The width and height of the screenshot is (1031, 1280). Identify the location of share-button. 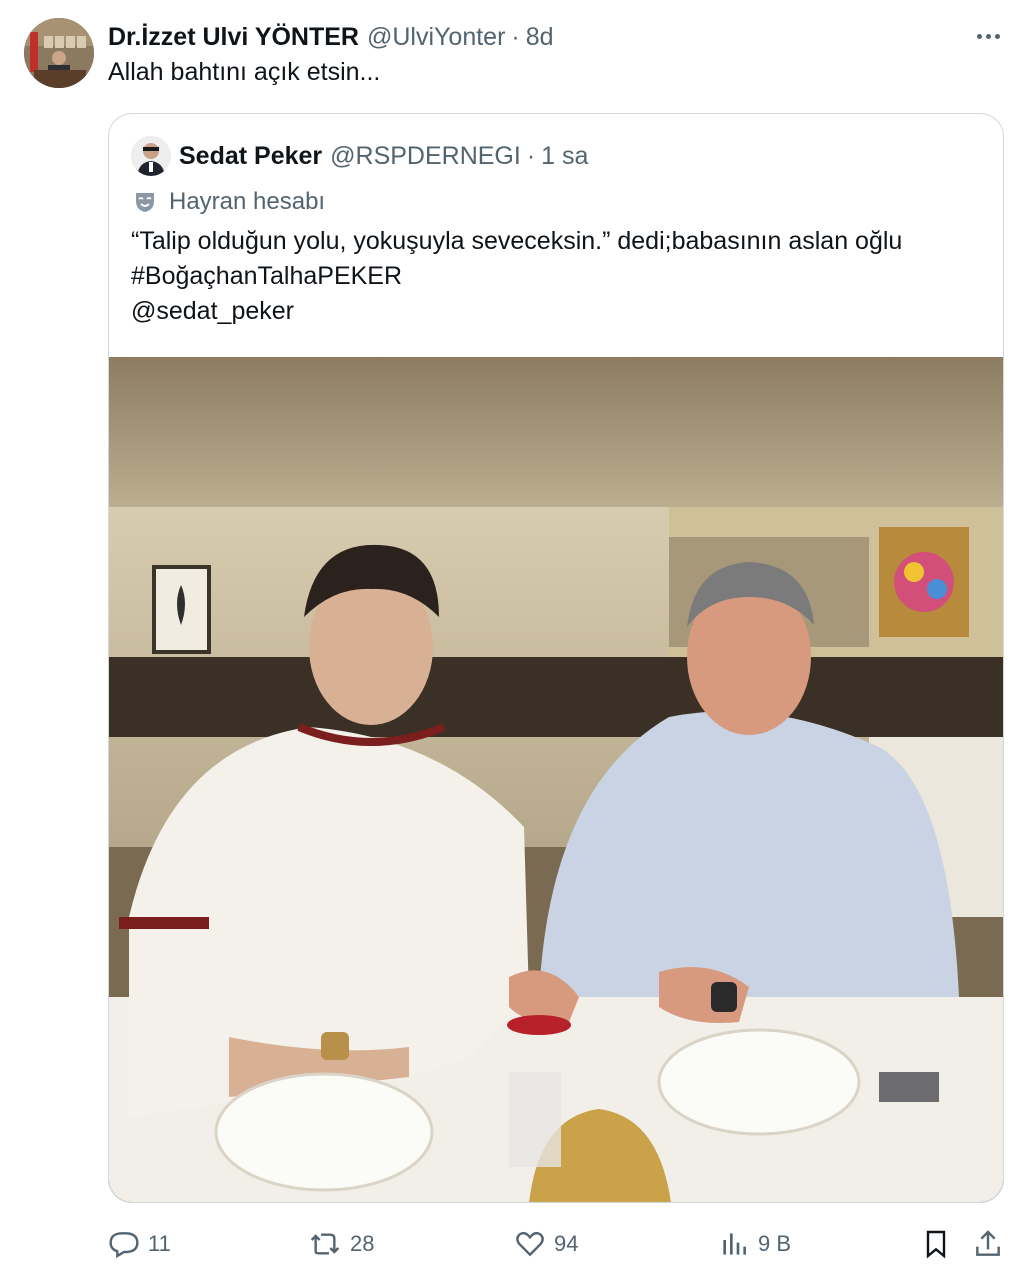
(992, 1244).